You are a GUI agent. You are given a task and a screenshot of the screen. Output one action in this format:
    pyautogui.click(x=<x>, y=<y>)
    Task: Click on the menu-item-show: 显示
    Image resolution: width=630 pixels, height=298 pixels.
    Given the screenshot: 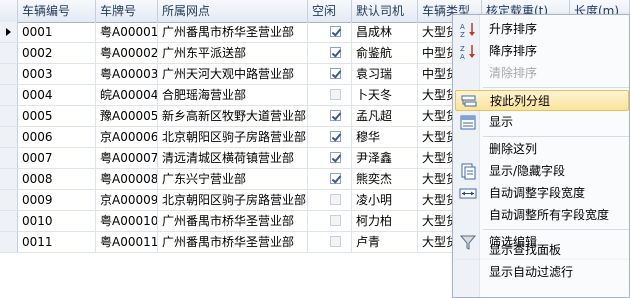 What is the action you would take?
    pyautogui.click(x=542, y=122)
    